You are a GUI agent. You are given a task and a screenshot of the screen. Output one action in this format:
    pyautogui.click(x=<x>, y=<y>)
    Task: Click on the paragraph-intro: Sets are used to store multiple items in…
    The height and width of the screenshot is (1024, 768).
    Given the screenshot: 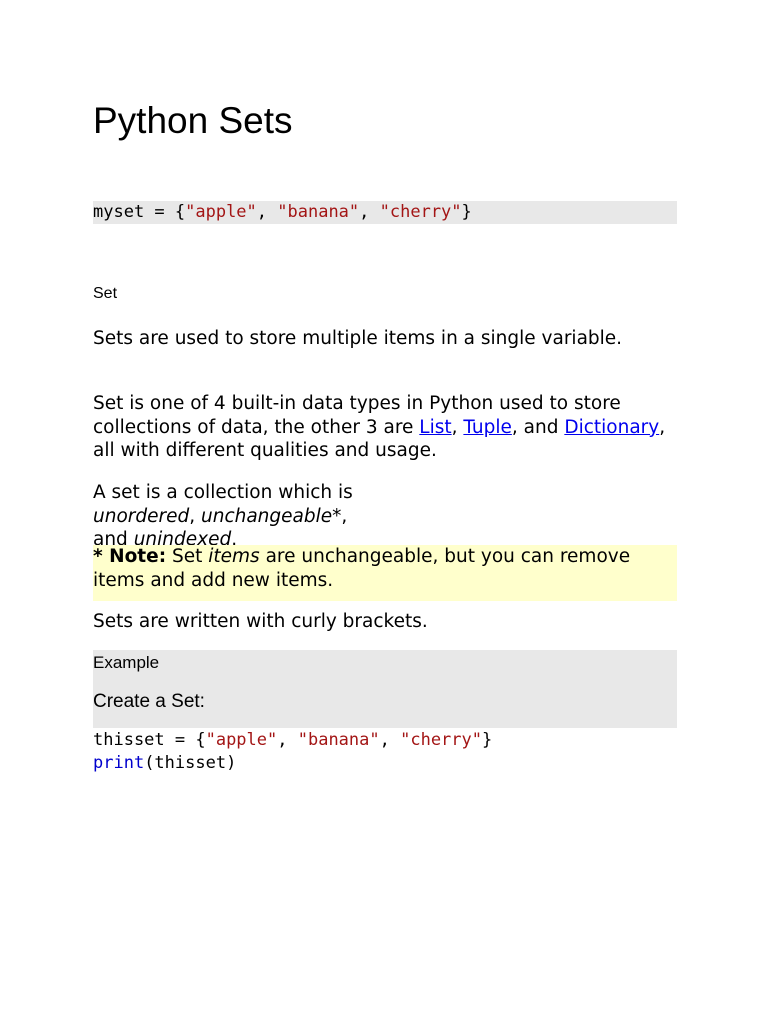 What is the action you would take?
    pyautogui.click(x=358, y=338)
    